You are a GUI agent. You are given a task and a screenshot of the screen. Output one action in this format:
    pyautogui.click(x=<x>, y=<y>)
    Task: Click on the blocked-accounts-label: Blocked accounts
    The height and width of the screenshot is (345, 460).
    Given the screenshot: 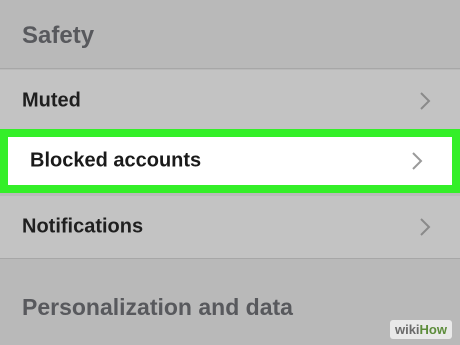 What is the action you would take?
    pyautogui.click(x=116, y=160)
    